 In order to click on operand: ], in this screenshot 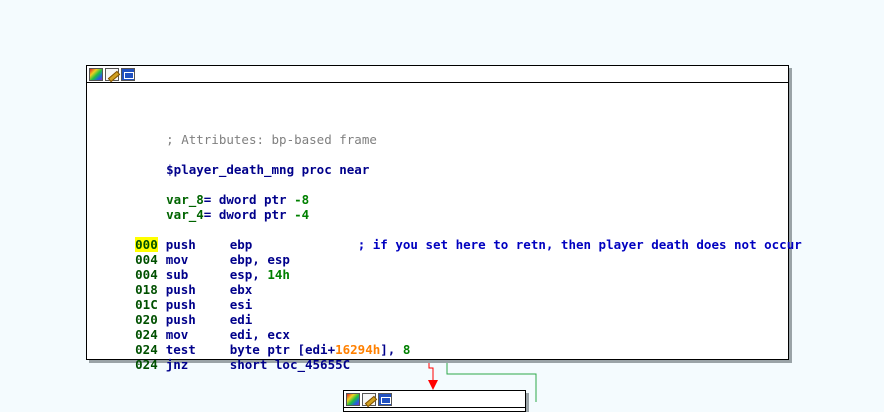, I will do `click(391, 349)`.